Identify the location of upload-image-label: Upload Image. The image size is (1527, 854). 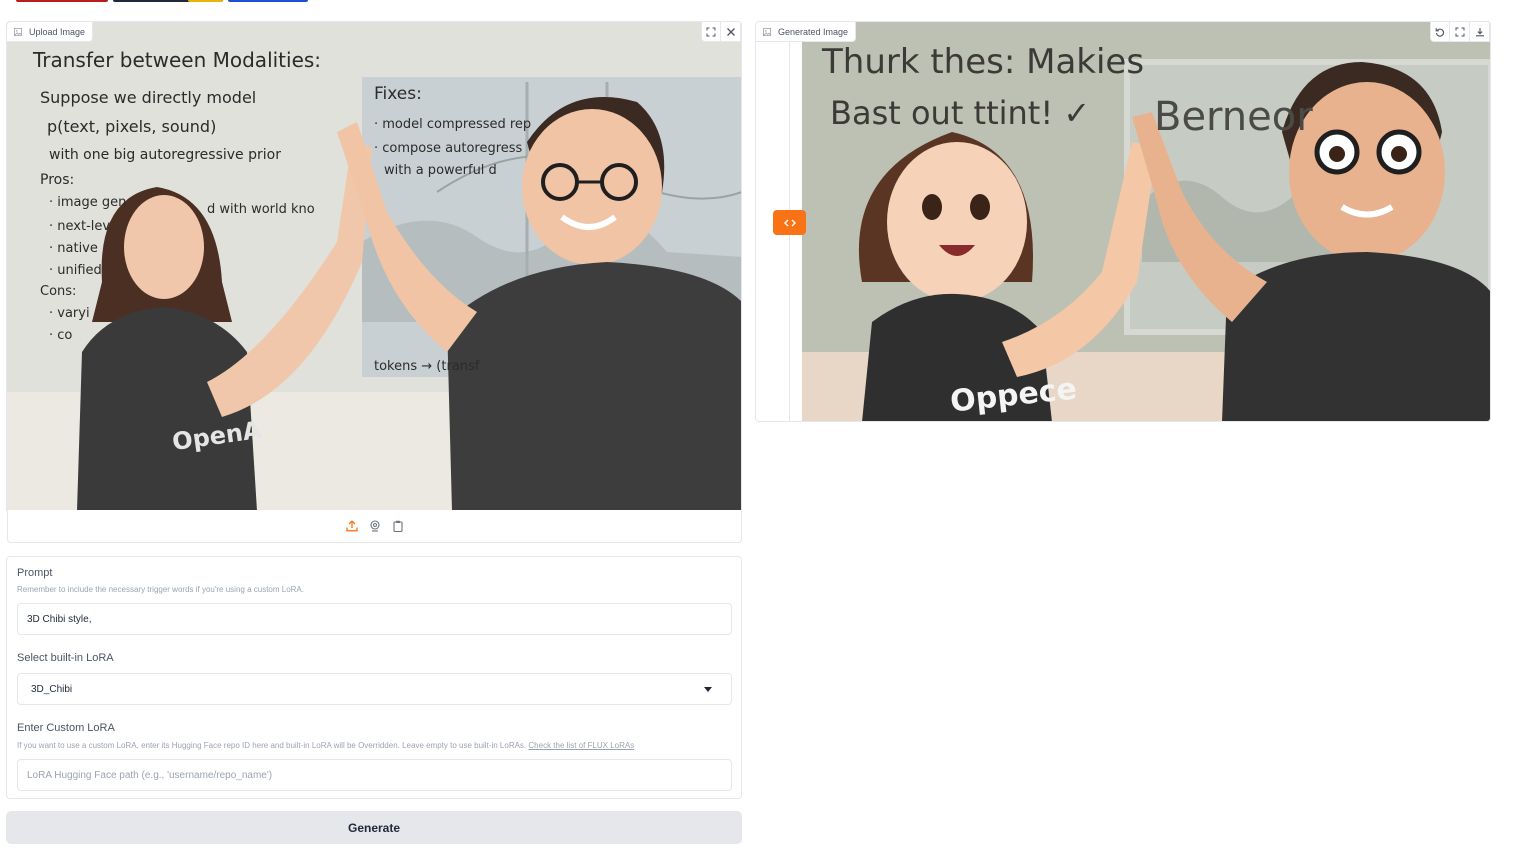
(50, 32).